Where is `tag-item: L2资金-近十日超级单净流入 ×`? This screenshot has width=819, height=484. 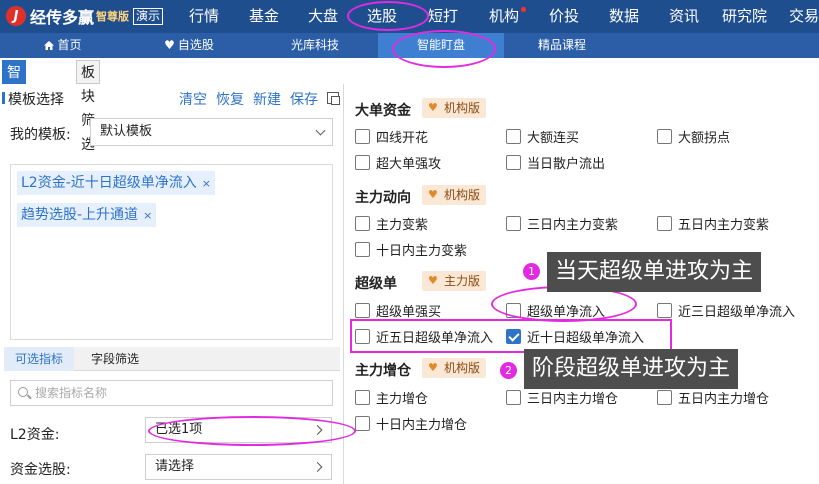 tag-item: L2资金-近十日超级单净流入 × is located at coordinates (116, 183).